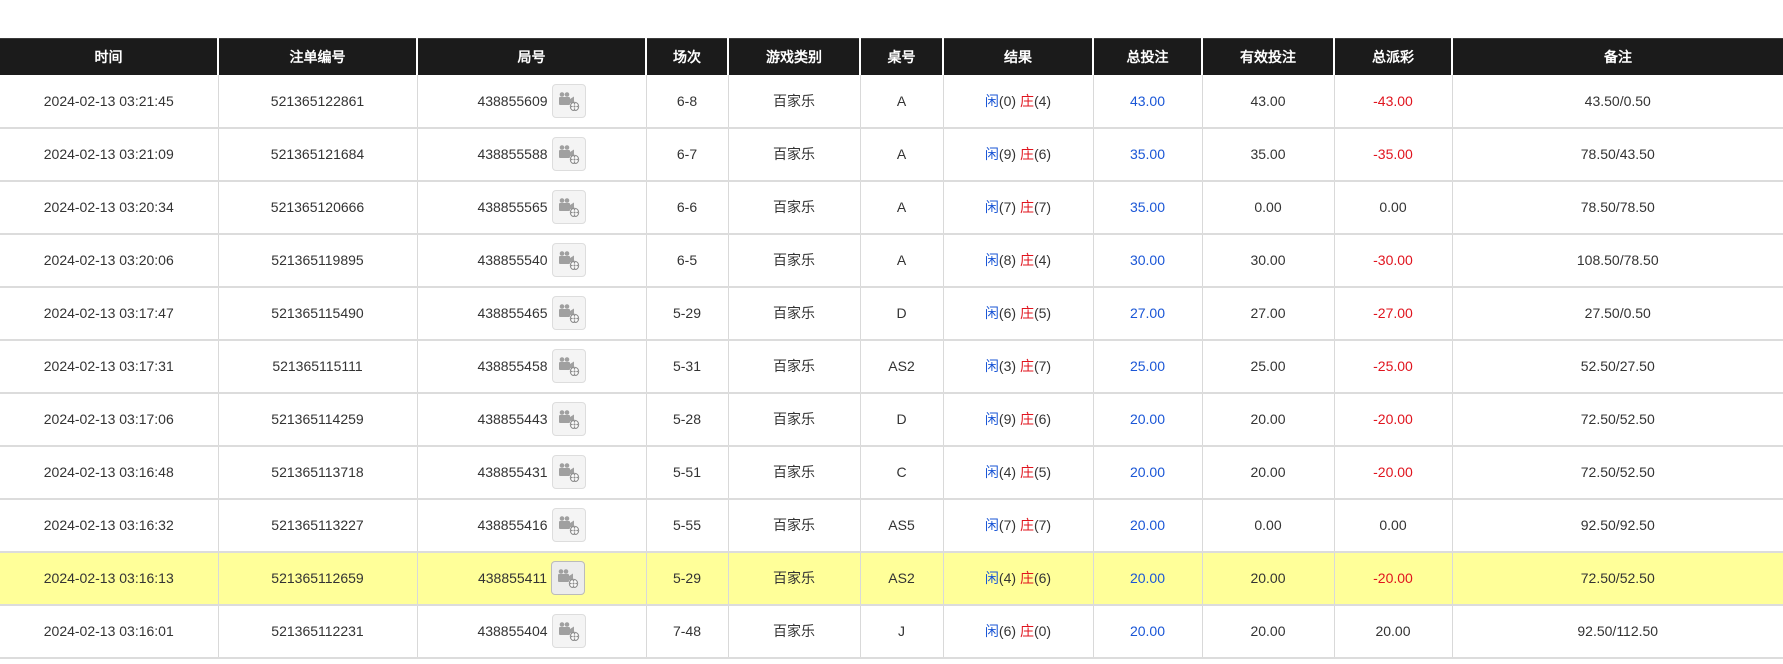 This screenshot has width=1783, height=664. I want to click on banker-score: (0), so click(1042, 631).